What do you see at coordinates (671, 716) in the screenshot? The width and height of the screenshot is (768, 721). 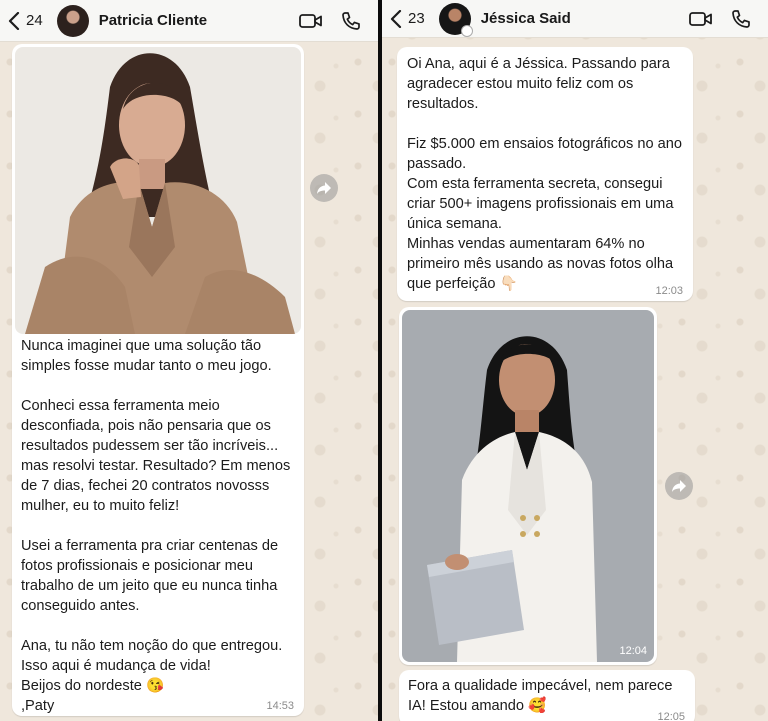 I see `message-time: 12:05` at bounding box center [671, 716].